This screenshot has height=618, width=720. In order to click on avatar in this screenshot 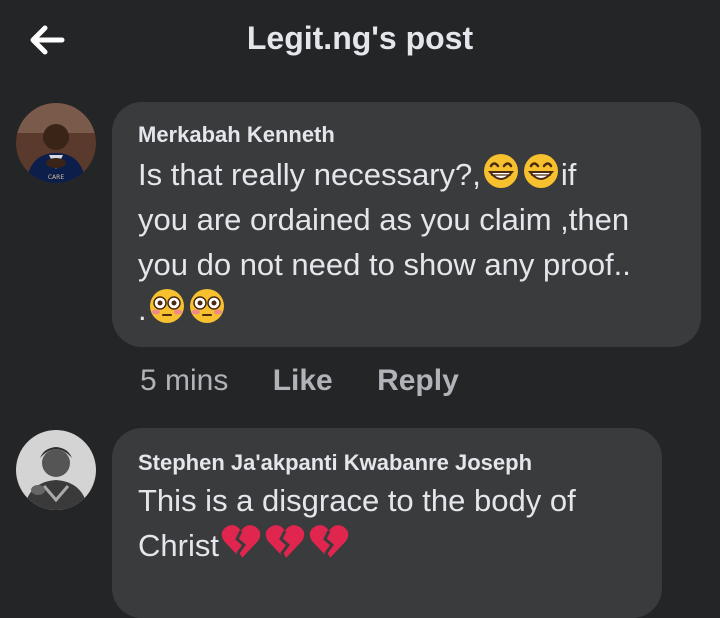, I will do `click(56, 470)`.